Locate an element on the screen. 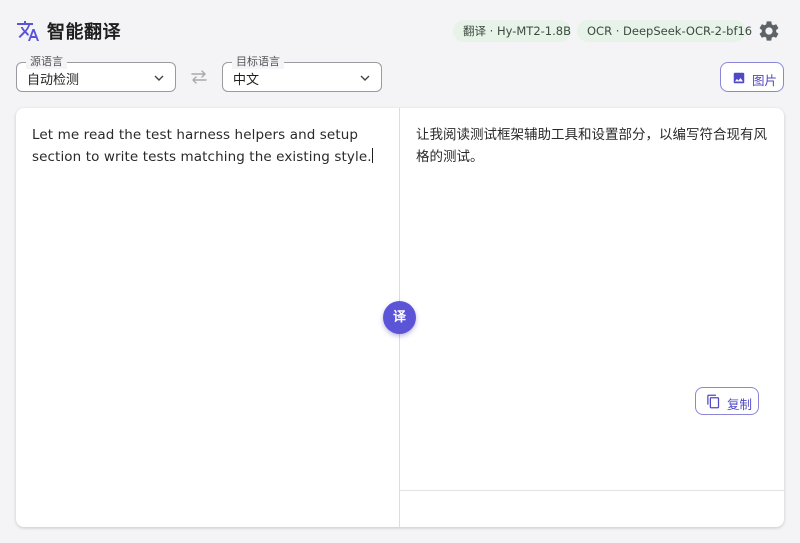  app-title: 智能翻译 is located at coordinates (84, 32).